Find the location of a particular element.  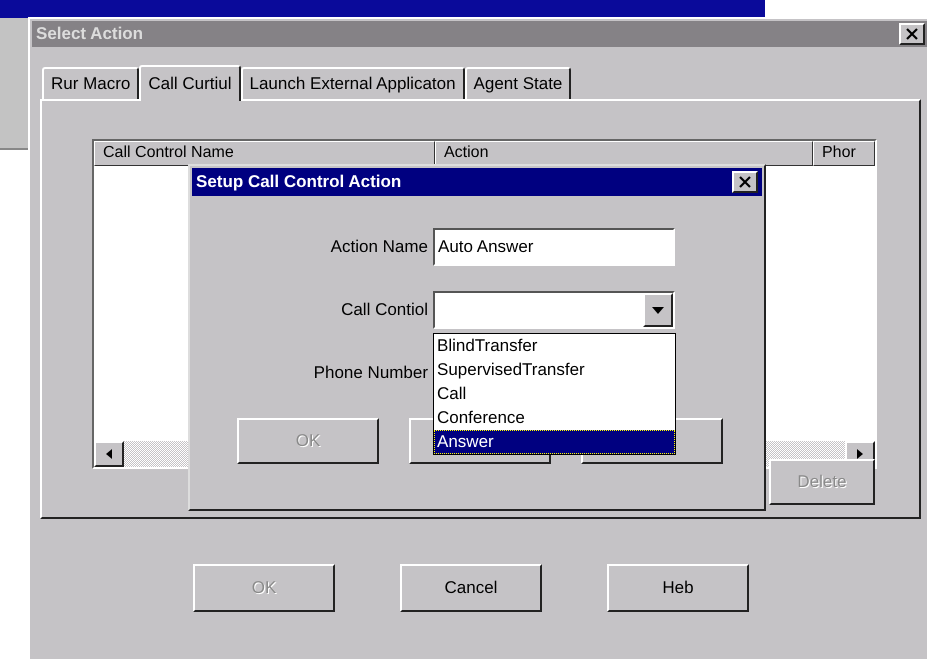

tab: Launch External Applicaton is located at coordinates (352, 83).